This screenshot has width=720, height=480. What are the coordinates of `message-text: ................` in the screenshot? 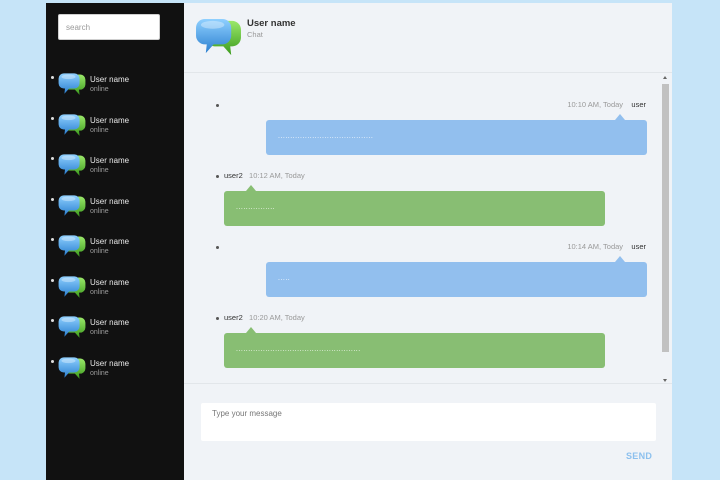 It's located at (256, 207).